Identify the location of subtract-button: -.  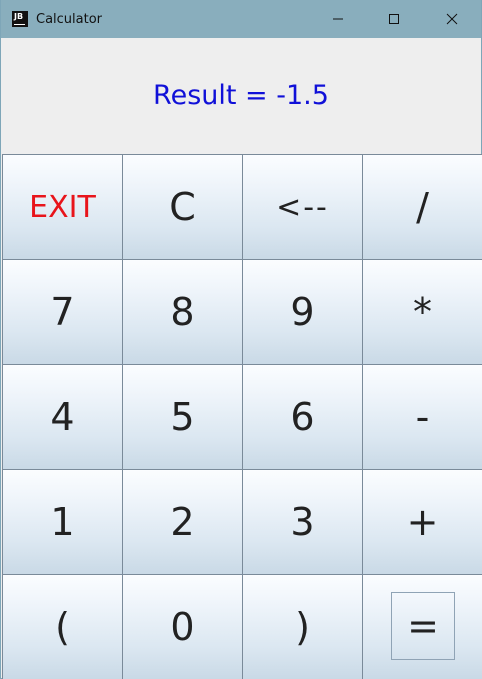
(422, 417).